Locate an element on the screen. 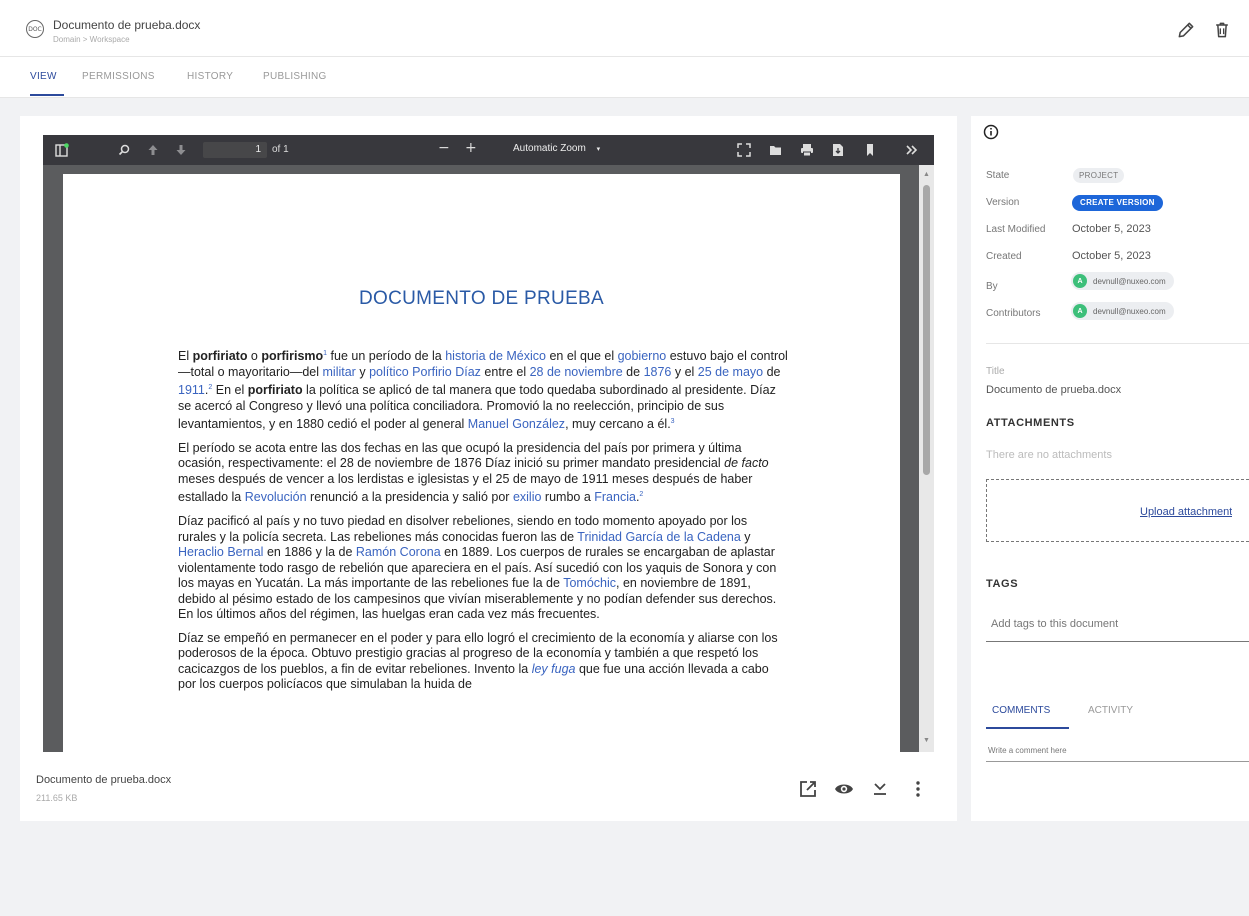 The width and height of the screenshot is (1249, 916). document-link: ley fuga is located at coordinates (554, 669).